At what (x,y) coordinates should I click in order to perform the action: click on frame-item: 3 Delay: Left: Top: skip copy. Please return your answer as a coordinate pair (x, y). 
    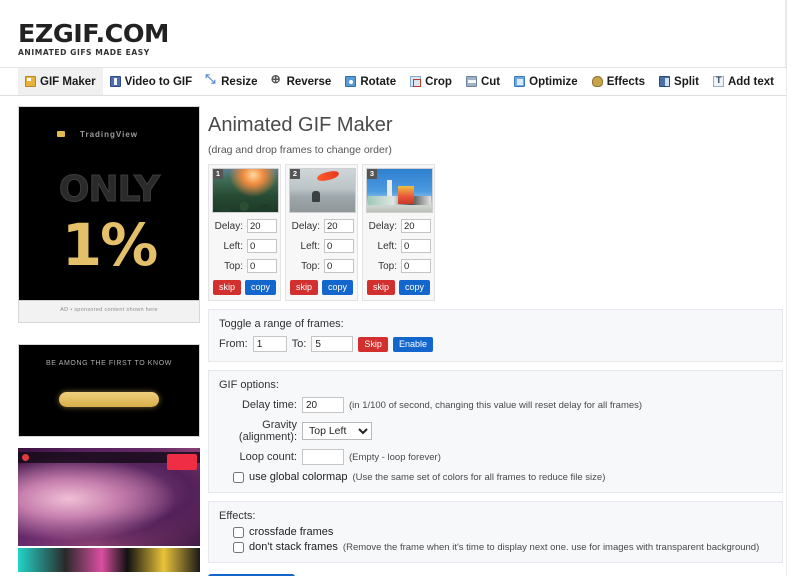
    Looking at the image, I should click on (398, 232).